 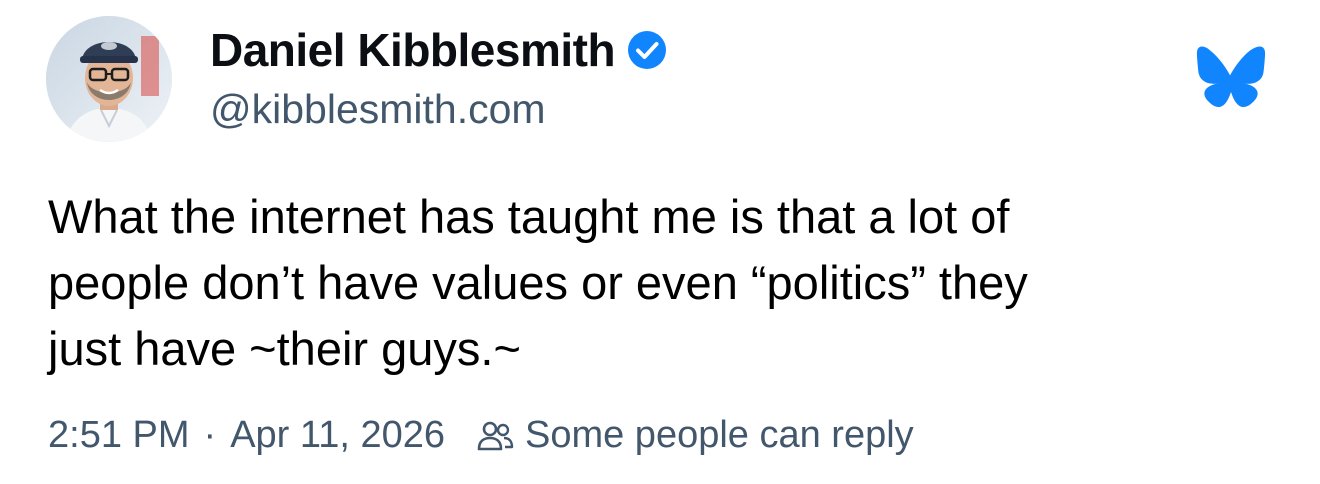 What do you see at coordinates (647, 50) in the screenshot?
I see `verified-check-icon` at bounding box center [647, 50].